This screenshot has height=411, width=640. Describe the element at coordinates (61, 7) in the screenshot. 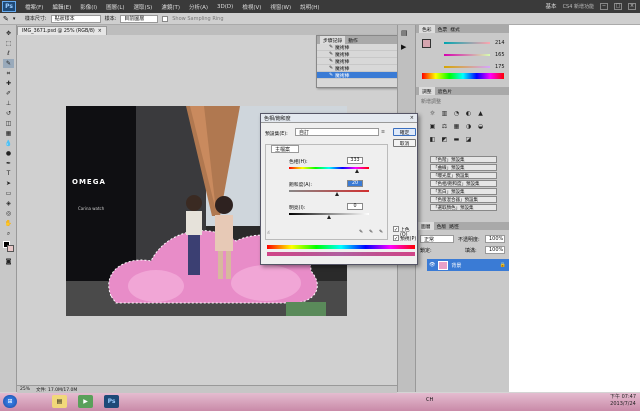

I see `menu-edit: 編輯(E)` at that location.